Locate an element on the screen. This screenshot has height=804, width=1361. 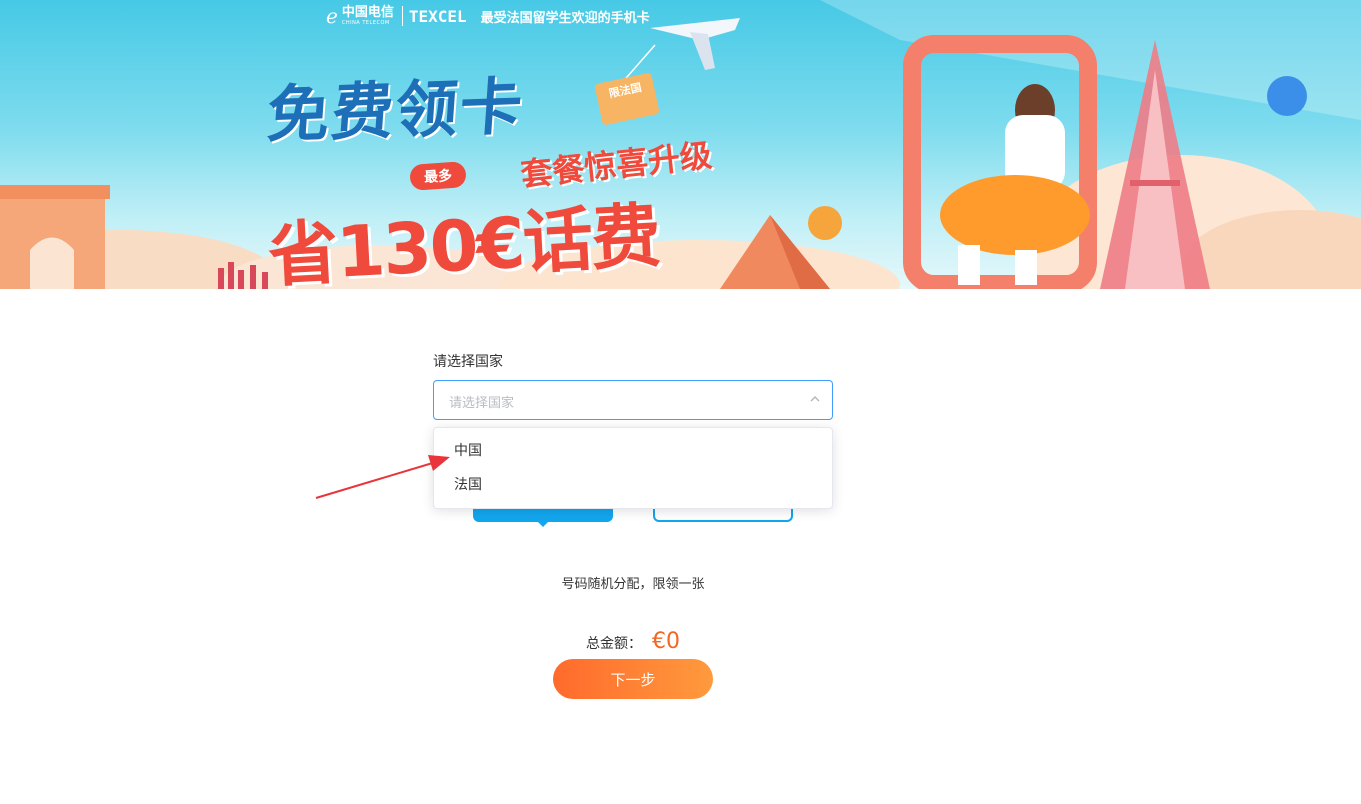
next-step-button: 下一步 is located at coordinates (633, 679).